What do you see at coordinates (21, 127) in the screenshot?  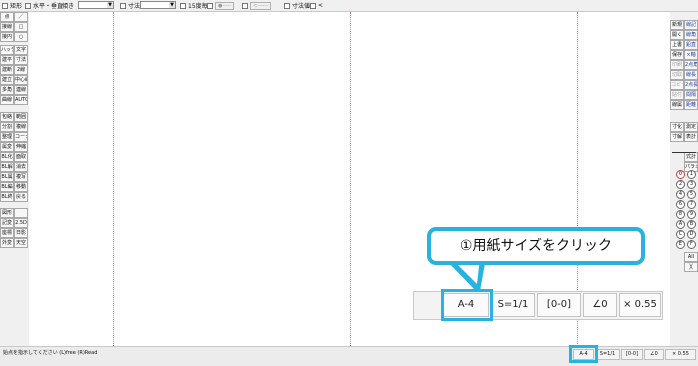 I see `left-tool-button: 複線` at bounding box center [21, 127].